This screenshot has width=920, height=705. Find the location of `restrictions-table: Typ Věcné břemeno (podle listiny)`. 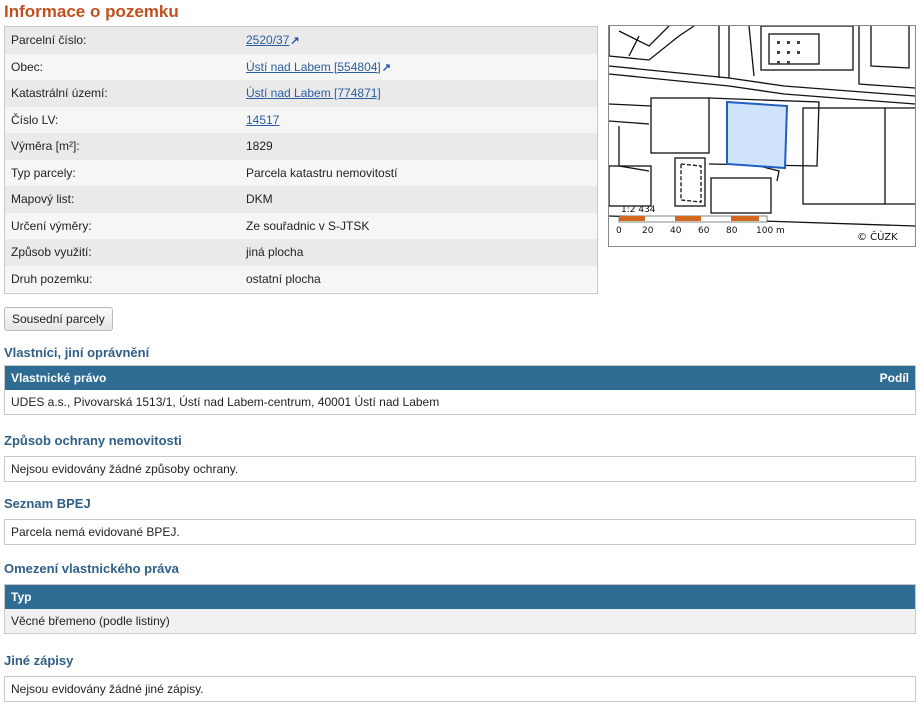

restrictions-table: Typ Věcné břemeno (podle listiny) is located at coordinates (460, 609).